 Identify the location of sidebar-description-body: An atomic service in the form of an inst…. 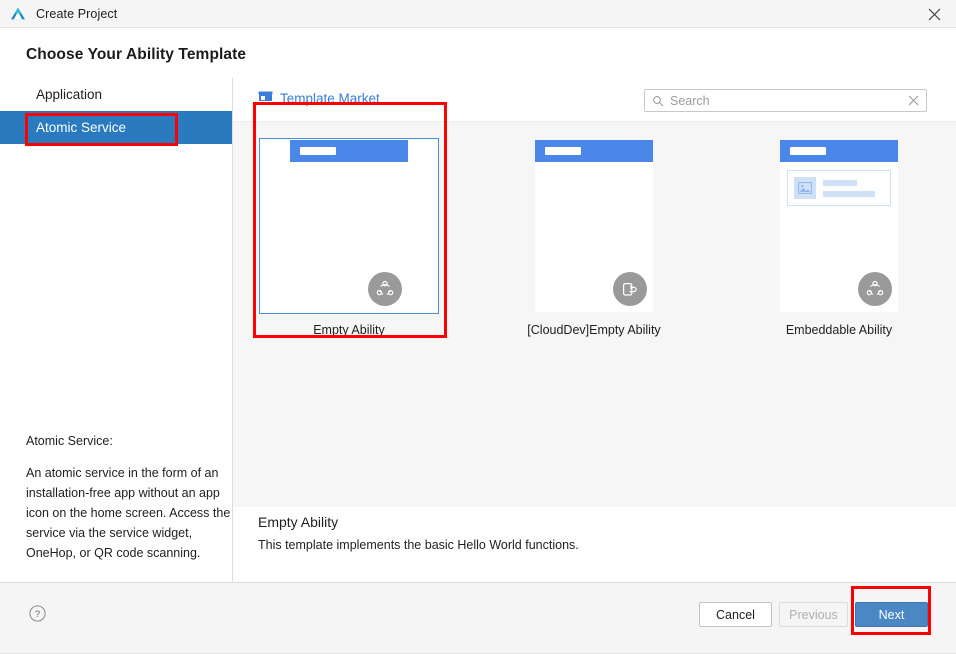
(128, 513).